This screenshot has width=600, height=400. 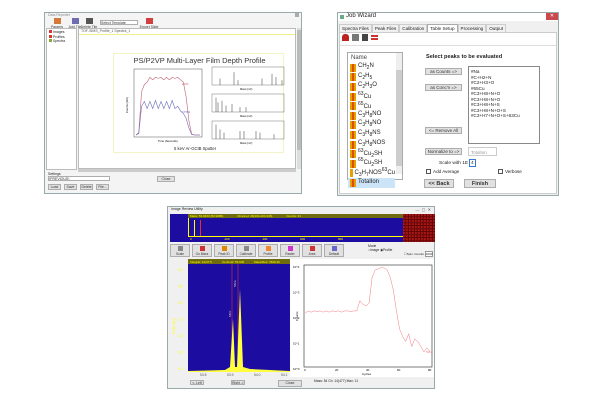 I want to click on x-tick: 600, so click(x=303, y=239).